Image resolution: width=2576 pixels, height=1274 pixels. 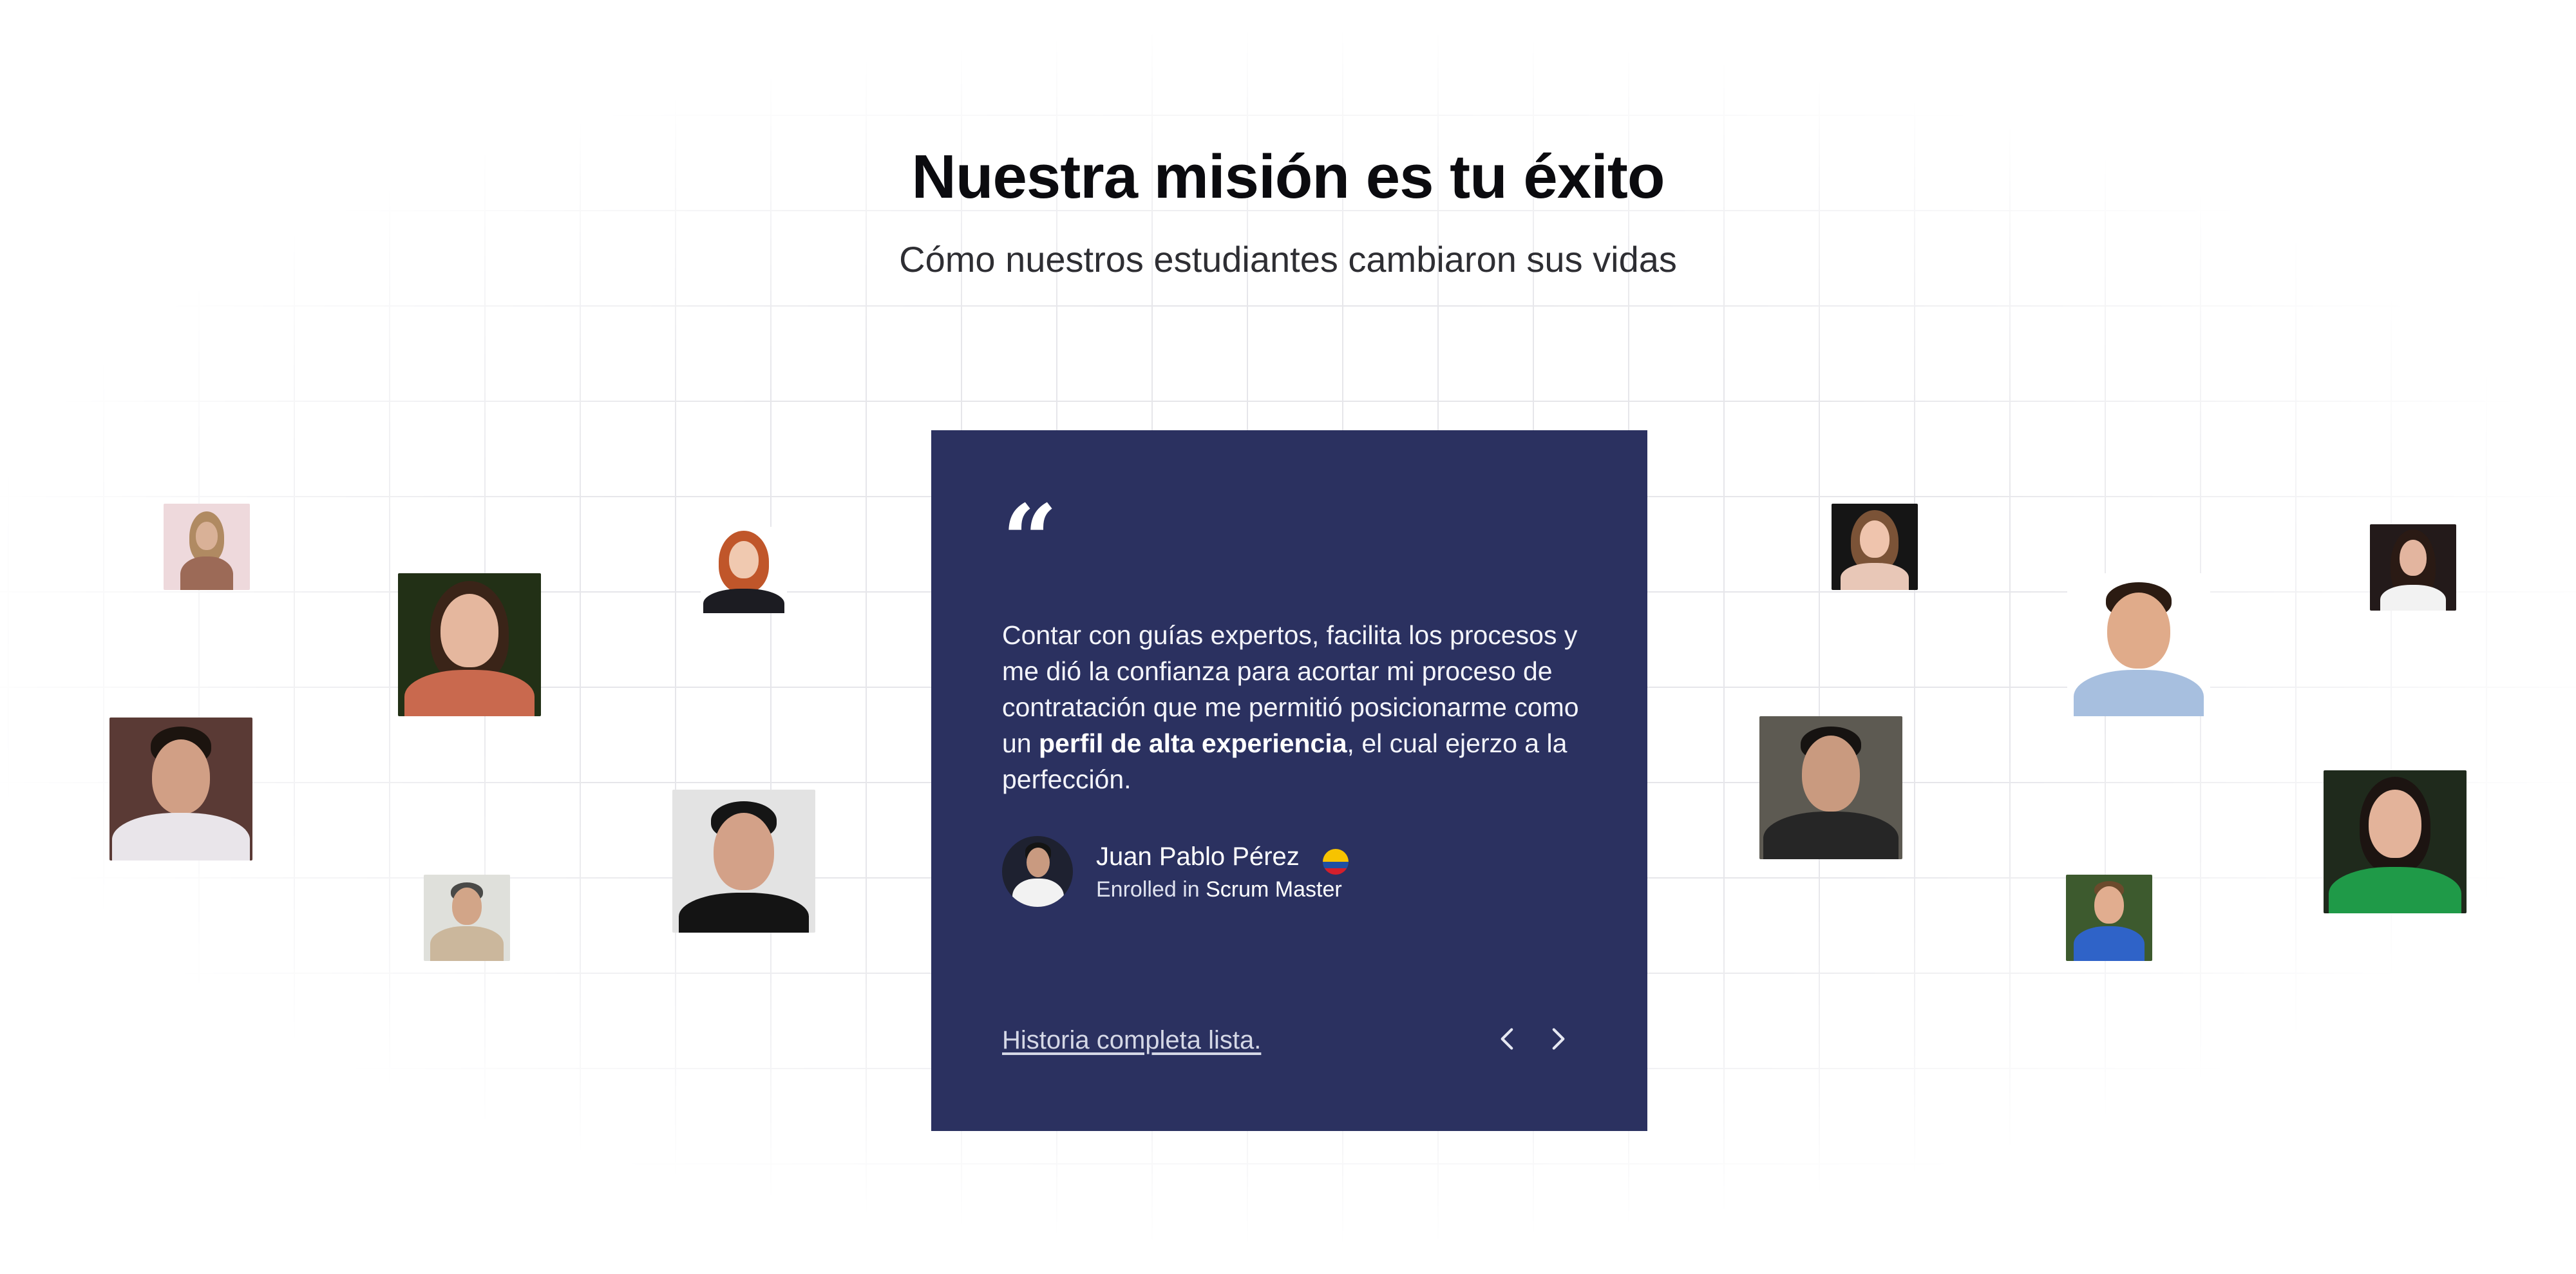 What do you see at coordinates (1288, 176) in the screenshot?
I see `section-title: Nuestra misión es tu éxito` at bounding box center [1288, 176].